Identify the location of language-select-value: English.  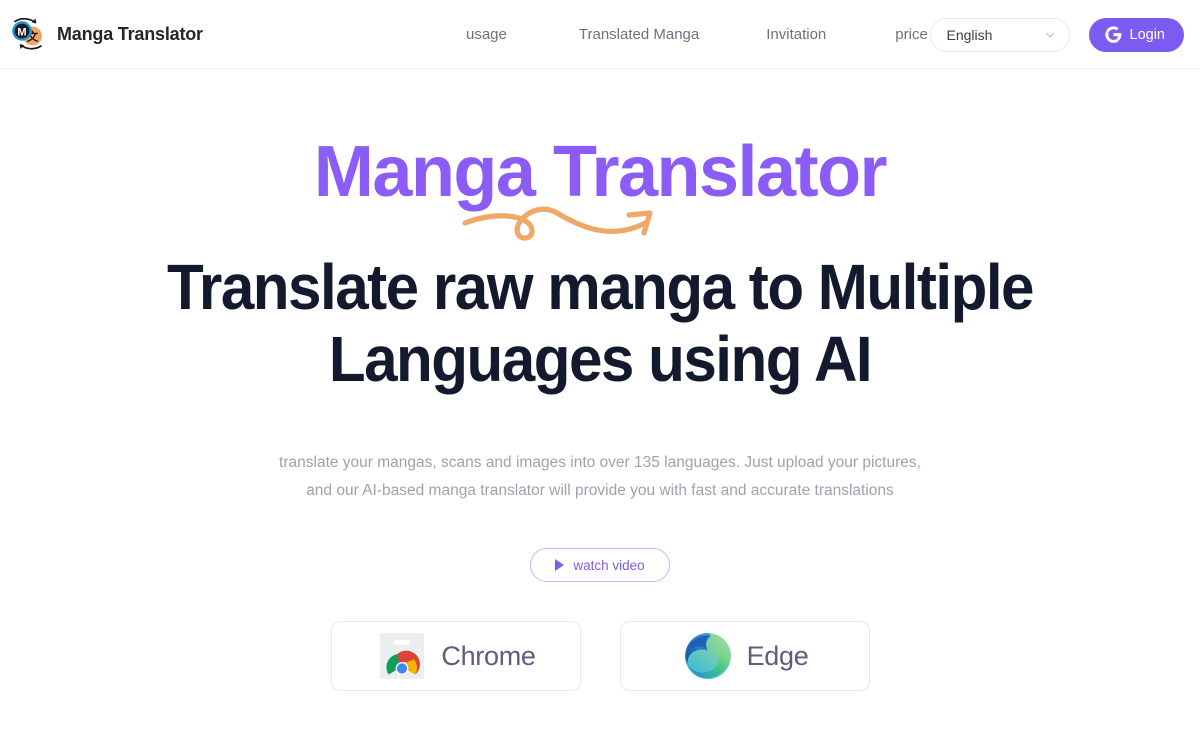
(969, 34).